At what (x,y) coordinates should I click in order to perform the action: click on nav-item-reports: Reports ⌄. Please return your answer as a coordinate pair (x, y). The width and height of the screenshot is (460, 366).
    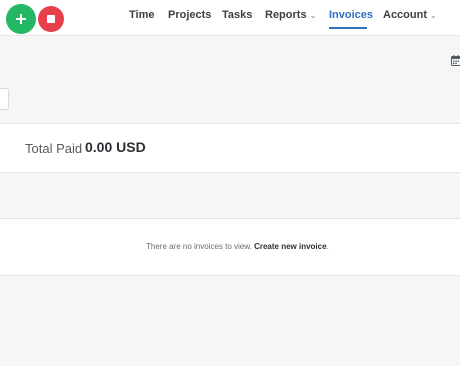
    Looking at the image, I should click on (290, 15).